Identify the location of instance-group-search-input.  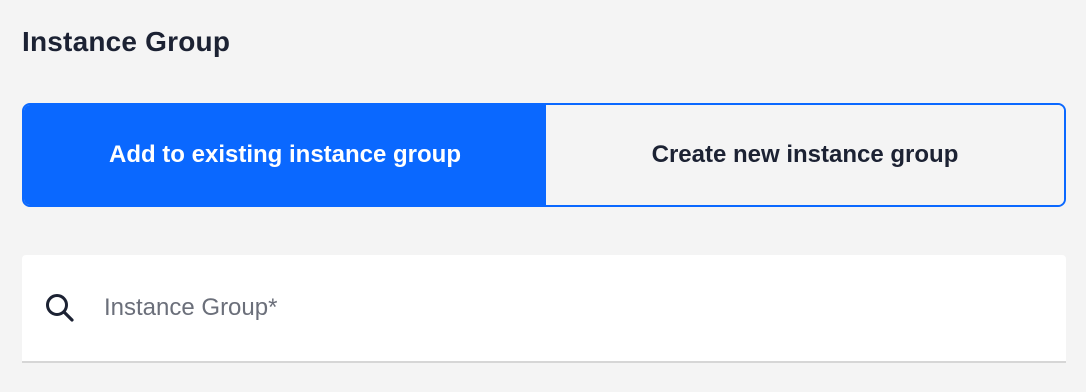
(584, 308).